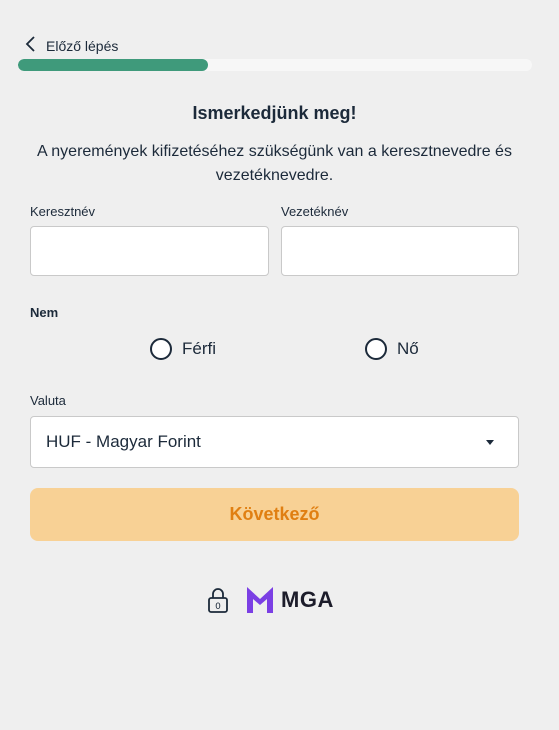  What do you see at coordinates (218, 607) in the screenshot?
I see `lock-digit: 0` at bounding box center [218, 607].